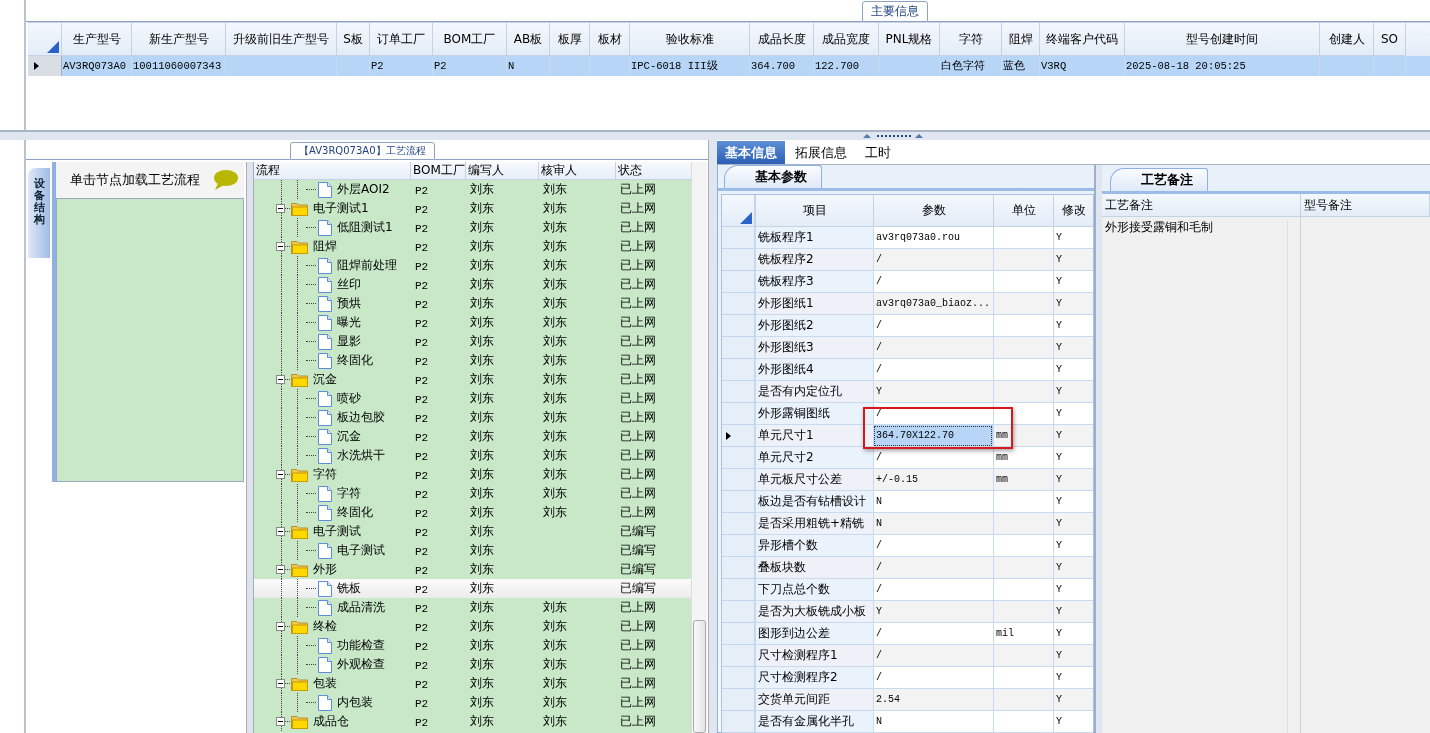 The image size is (1430, 733). I want to click on tree-row: 显影 P2 刘东 刘东 已上网, so click(473, 341).